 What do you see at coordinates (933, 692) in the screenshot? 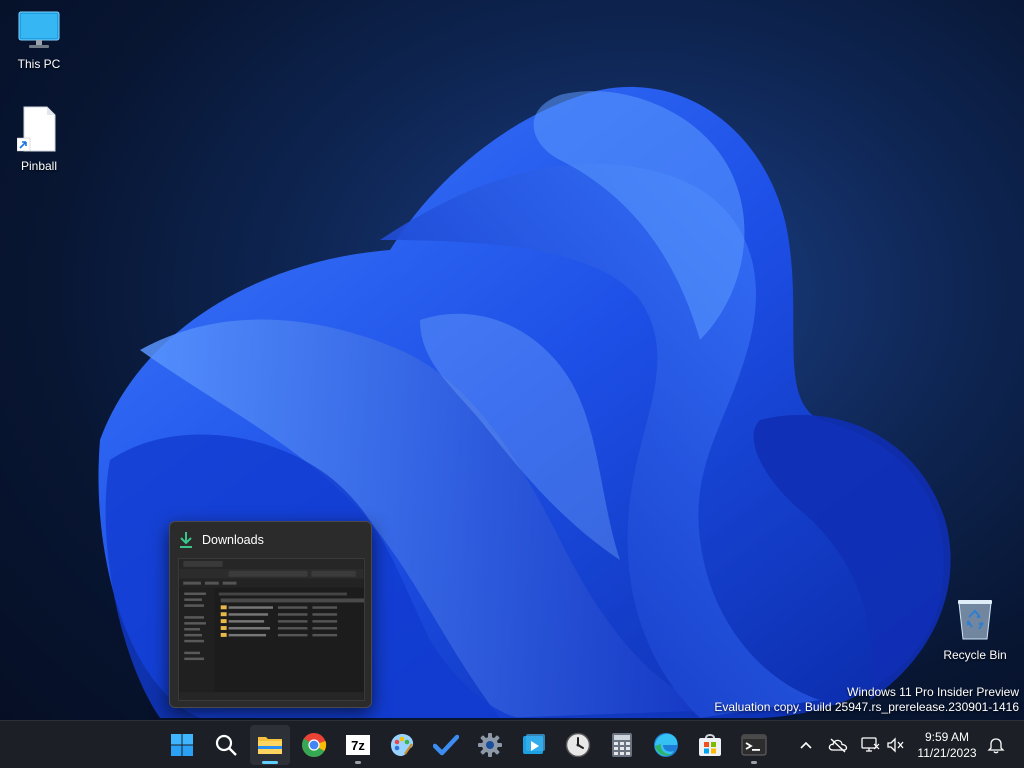
I see `watermark-line-1: Windows 11 Pro Insider Preview` at bounding box center [933, 692].